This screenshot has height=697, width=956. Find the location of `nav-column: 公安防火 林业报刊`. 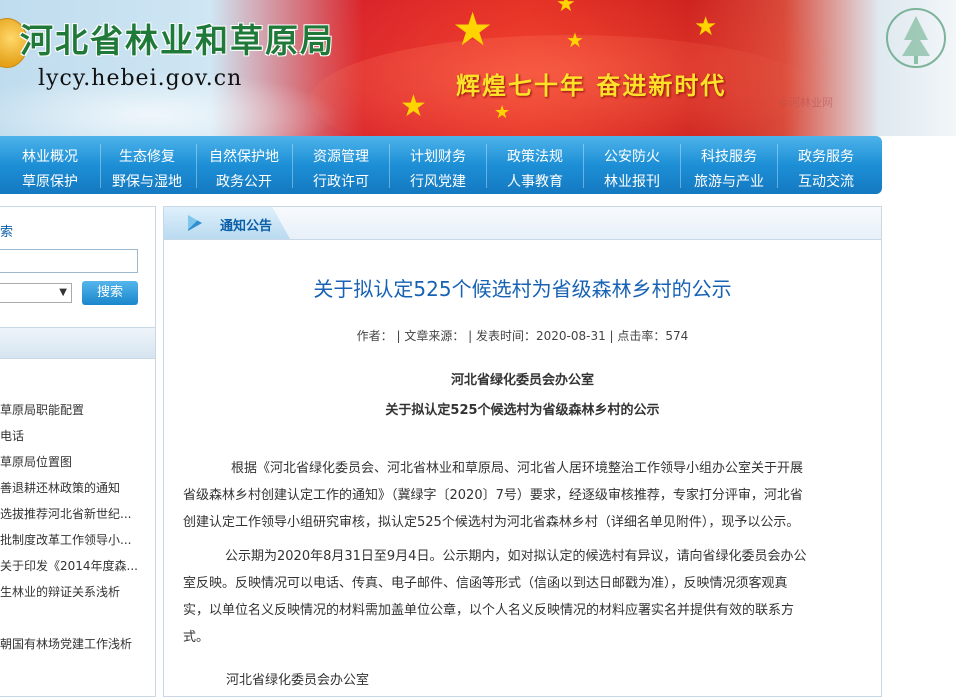

nav-column: 公安防火 林业报刊 is located at coordinates (632, 165).